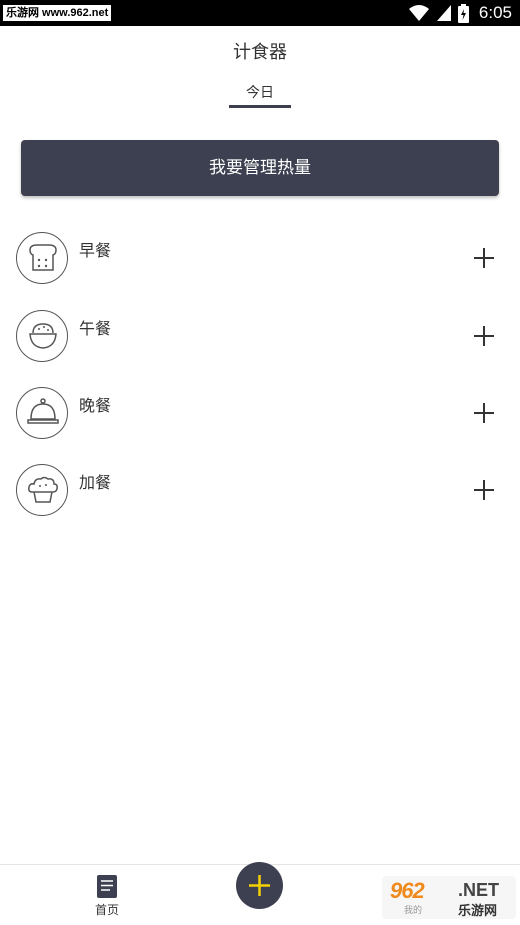 This screenshot has height=925, width=520. I want to click on watermark-label: 乐游网 www.962.net, so click(57, 13).